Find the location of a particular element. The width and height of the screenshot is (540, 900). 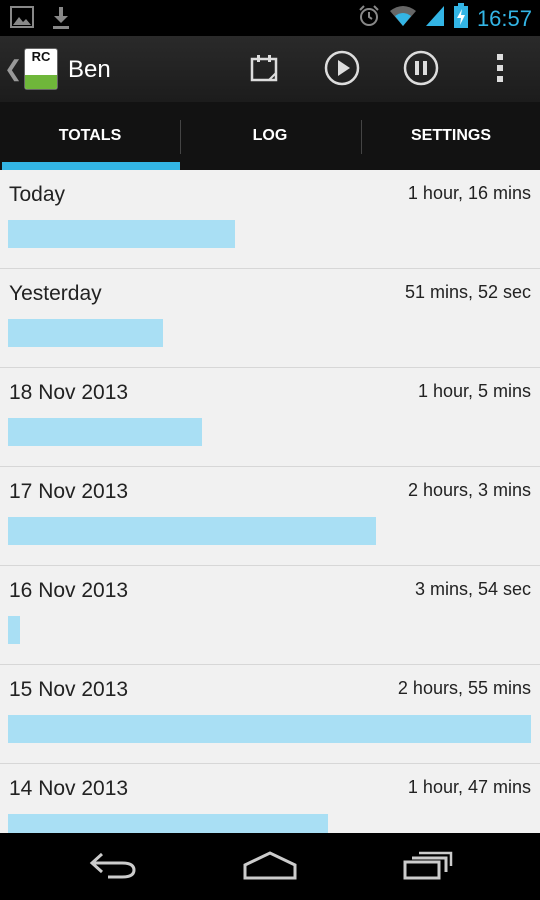

download-icon is located at coordinates (61, 20).